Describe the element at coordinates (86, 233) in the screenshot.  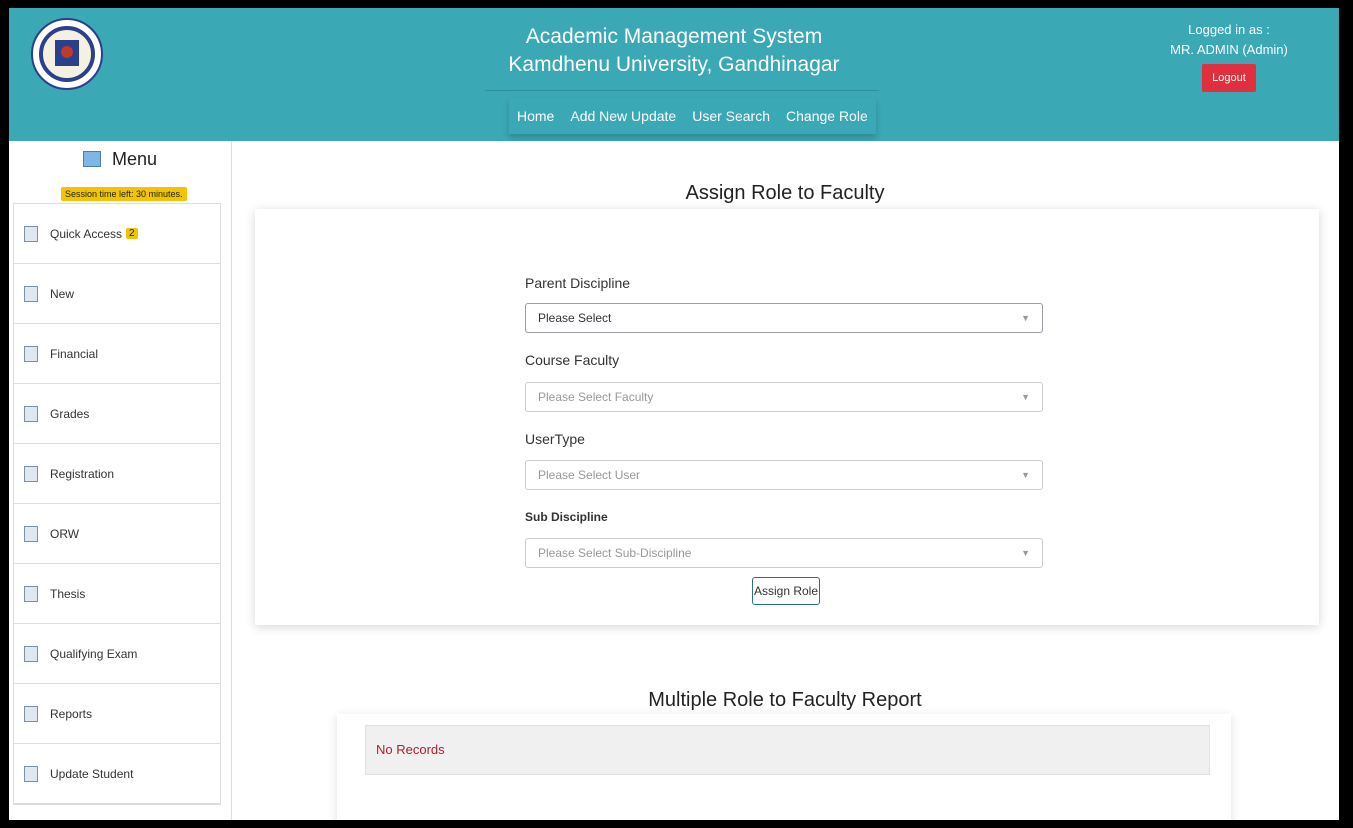
I see `sidebar-item-label: Quick Access` at that location.